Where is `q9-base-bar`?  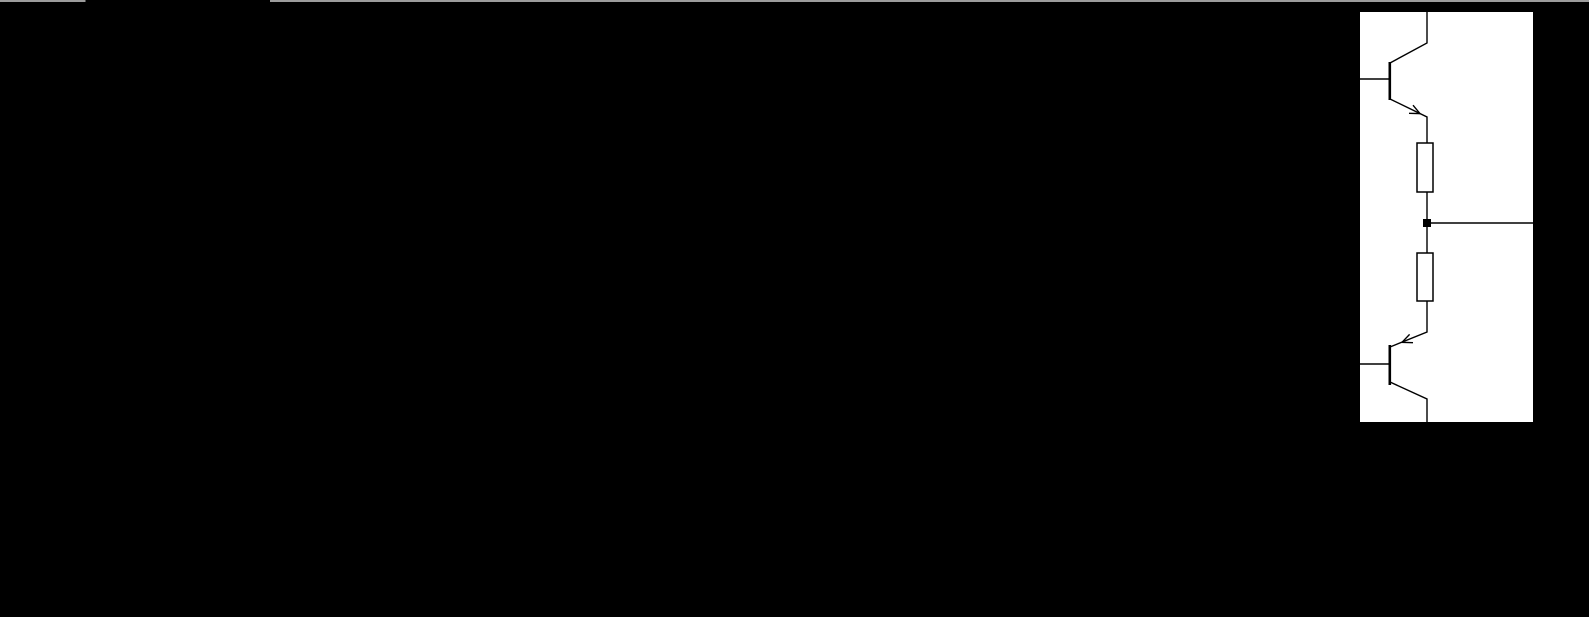 q9-base-bar is located at coordinates (1390, 81).